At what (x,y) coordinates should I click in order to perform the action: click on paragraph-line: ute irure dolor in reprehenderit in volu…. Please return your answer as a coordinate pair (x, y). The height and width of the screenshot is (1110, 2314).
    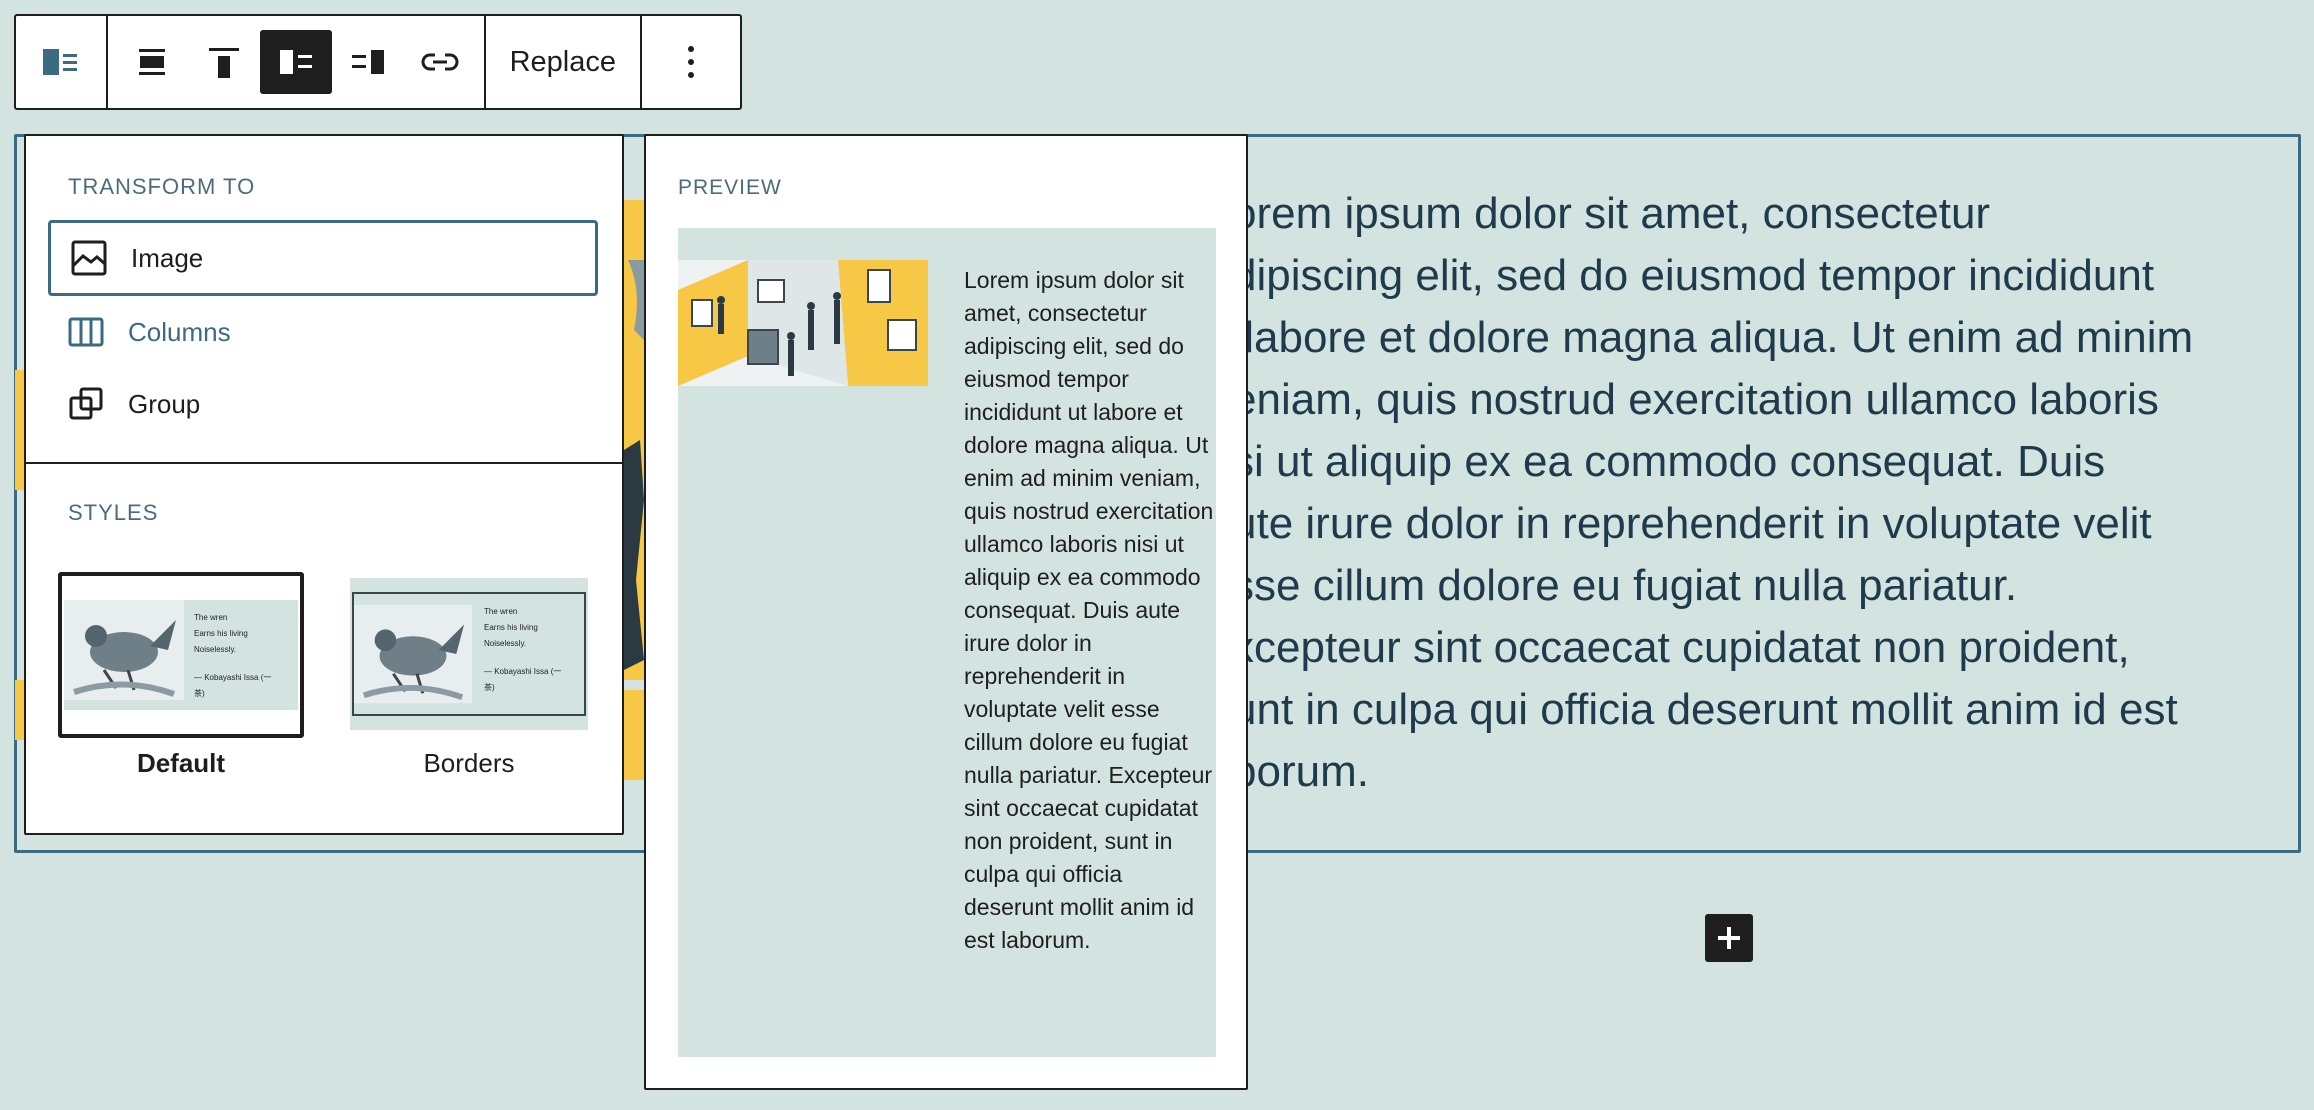
    Looking at the image, I should click on (1692, 523).